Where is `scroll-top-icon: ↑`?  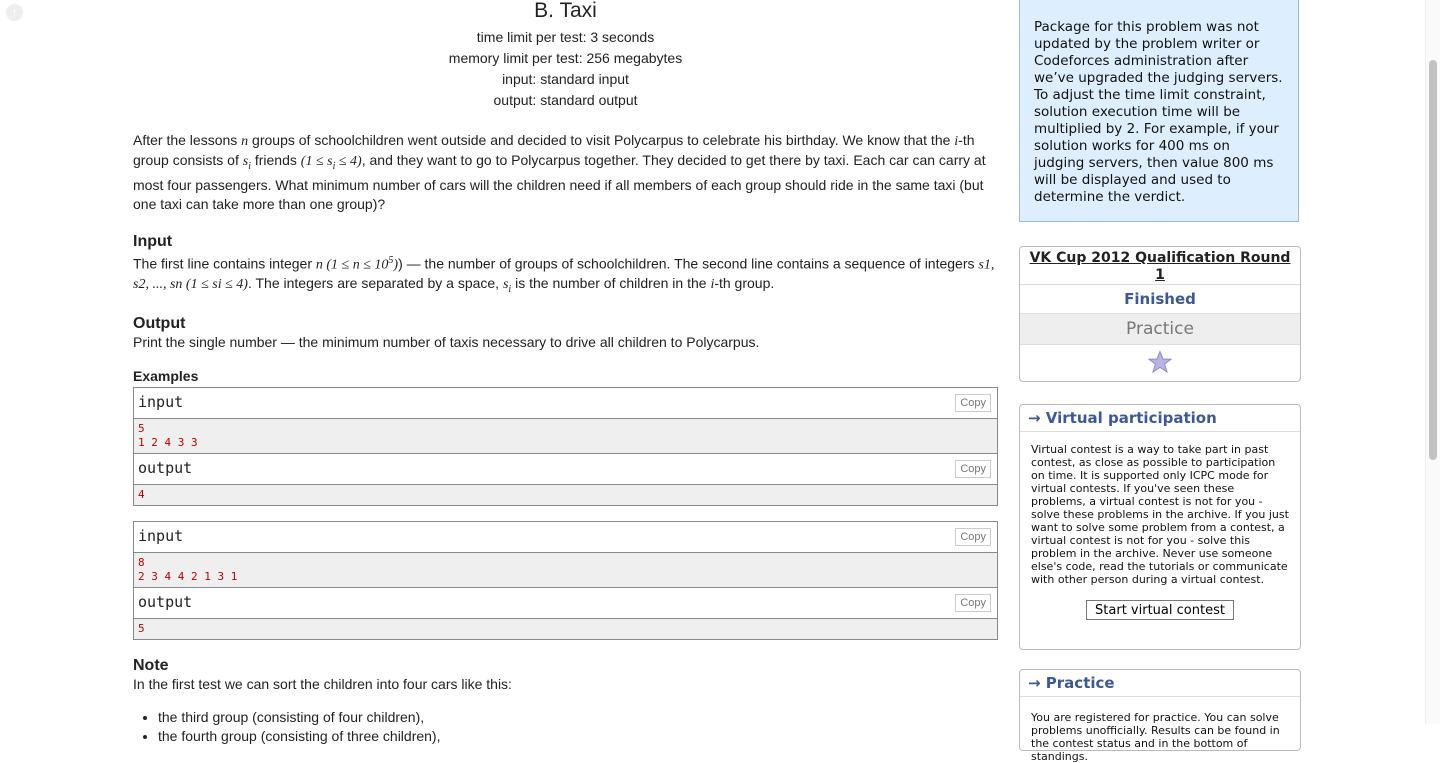
scroll-top-icon: ↑ is located at coordinates (14, 12).